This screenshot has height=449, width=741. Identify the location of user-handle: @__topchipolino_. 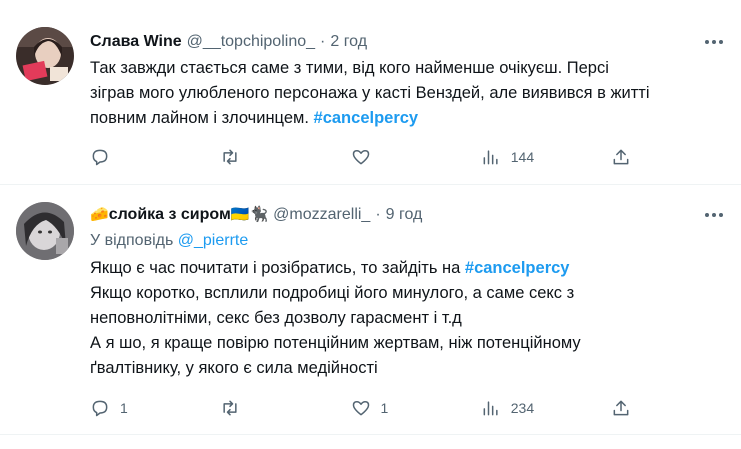
(251, 42).